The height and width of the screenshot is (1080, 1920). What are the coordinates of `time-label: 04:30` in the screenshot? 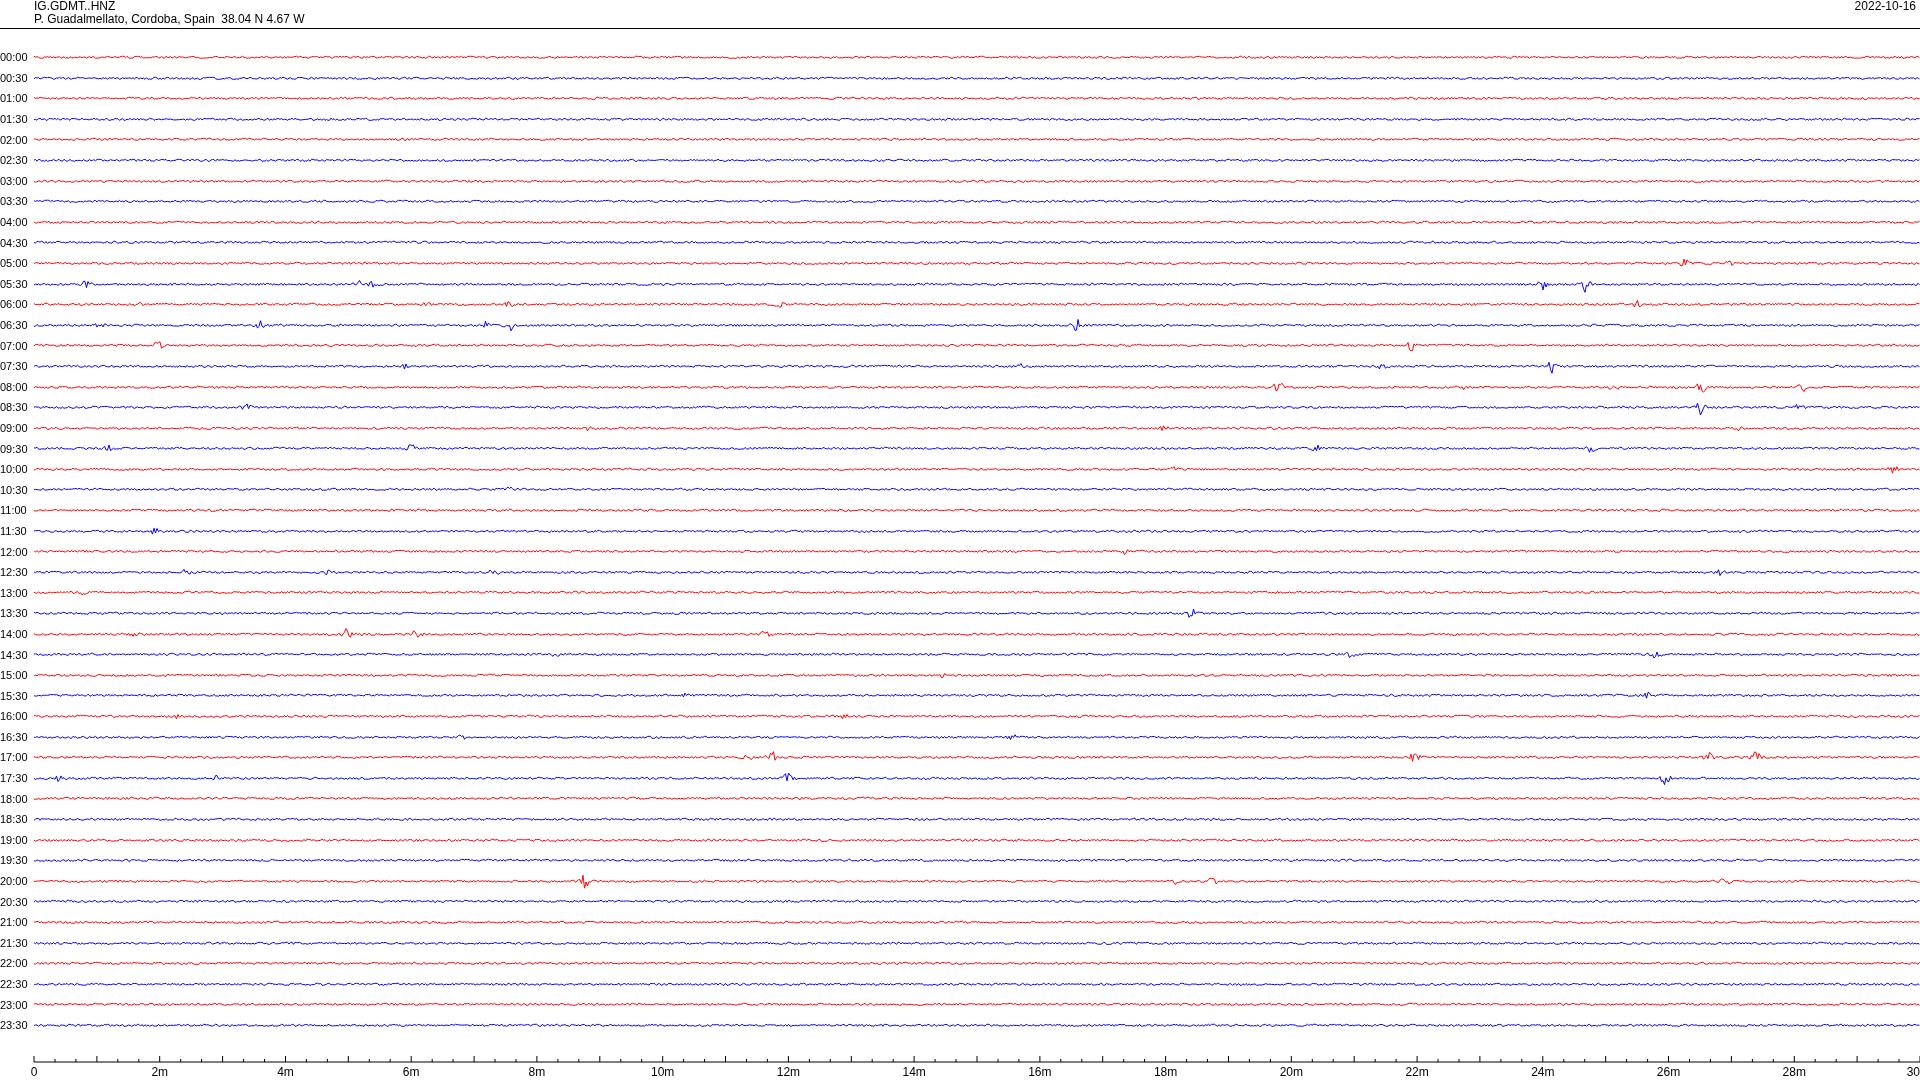 It's located at (14, 242).